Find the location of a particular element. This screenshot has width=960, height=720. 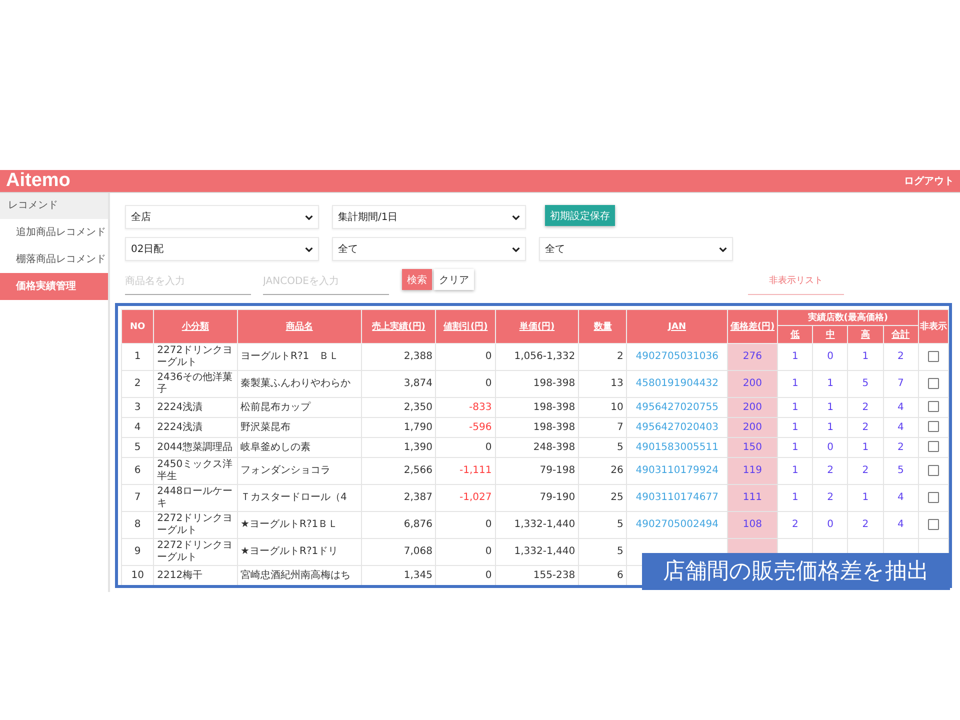

table-cell: 26 is located at coordinates (602, 471).